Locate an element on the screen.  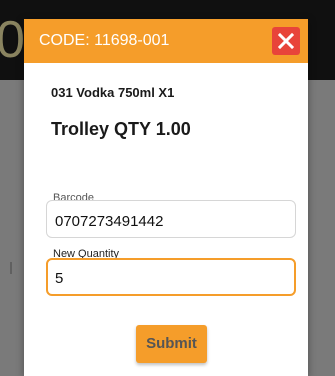
close-button is located at coordinates (286, 41).